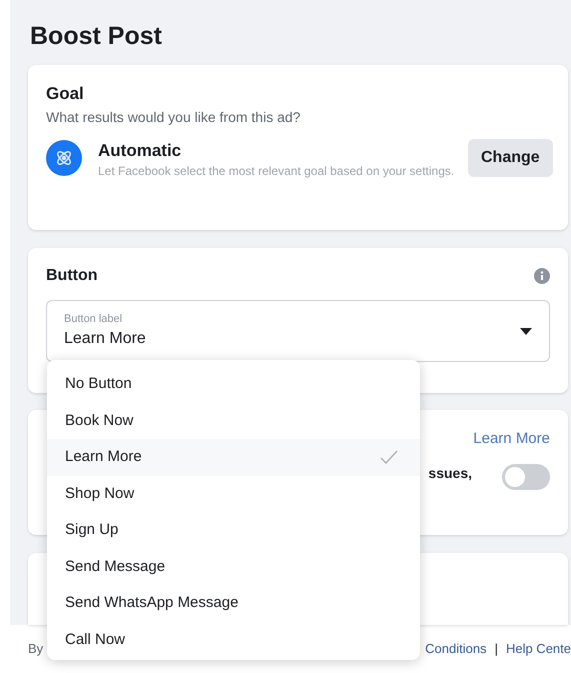 The image size is (571, 673). I want to click on menu-item: Send Message, so click(233, 566).